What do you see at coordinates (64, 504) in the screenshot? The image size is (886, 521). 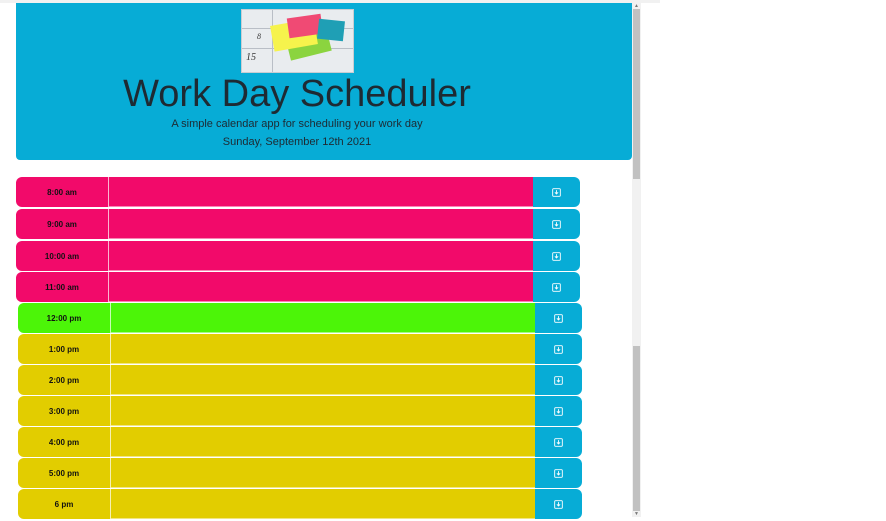 I see `hour-label: 6 pm` at bounding box center [64, 504].